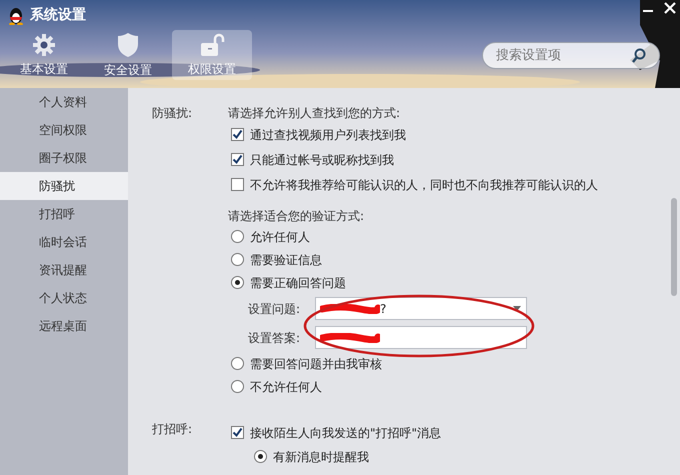 This screenshot has width=680, height=475. I want to click on close-icon, so click(670, 8).